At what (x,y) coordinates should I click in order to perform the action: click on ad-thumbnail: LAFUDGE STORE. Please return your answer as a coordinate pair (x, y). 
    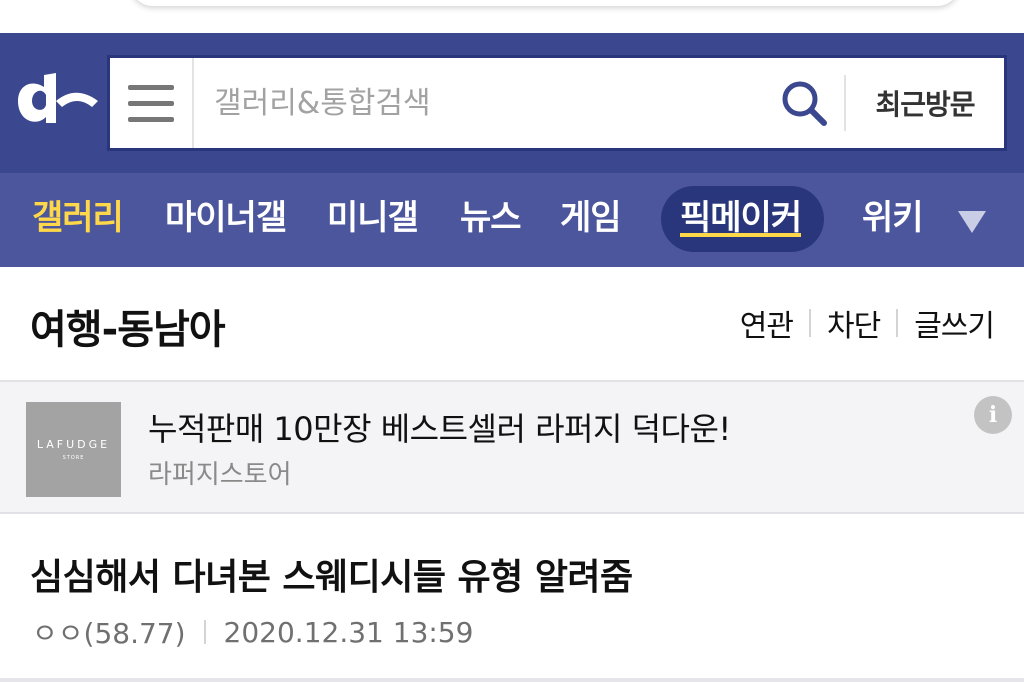
    Looking at the image, I should click on (73, 449).